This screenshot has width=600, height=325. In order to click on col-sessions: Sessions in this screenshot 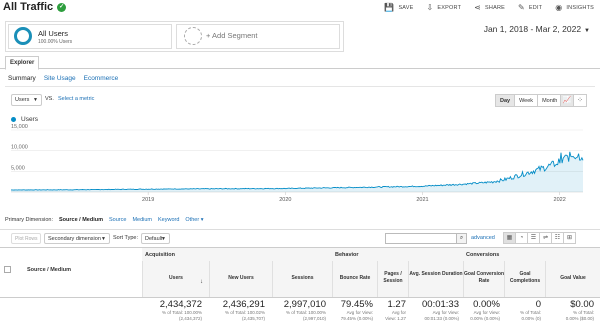, I will do `click(302, 279)`.